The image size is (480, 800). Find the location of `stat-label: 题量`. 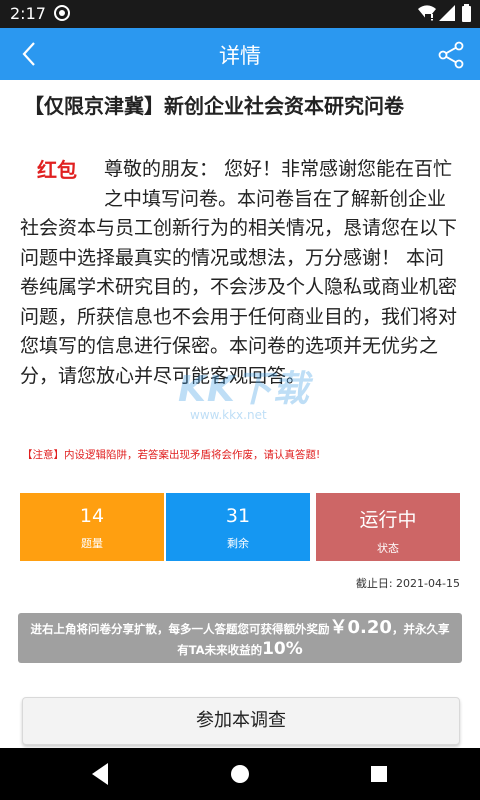

stat-label: 题量 is located at coordinates (92, 543).